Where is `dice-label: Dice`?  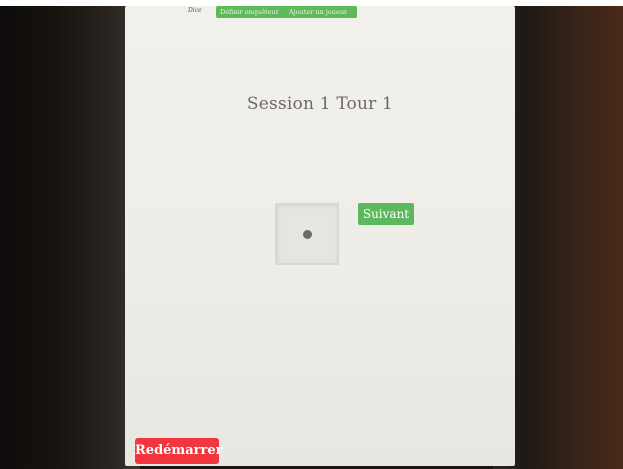
dice-label: Dice is located at coordinates (195, 10).